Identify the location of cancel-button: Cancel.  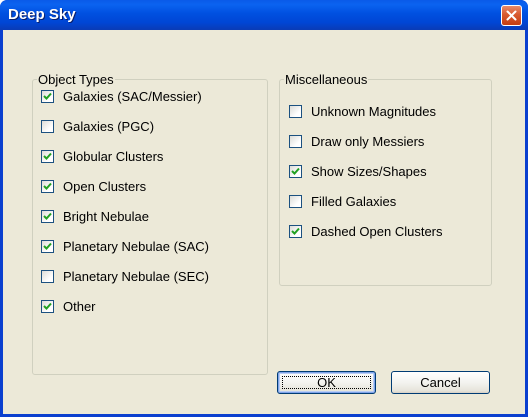
(440, 382).